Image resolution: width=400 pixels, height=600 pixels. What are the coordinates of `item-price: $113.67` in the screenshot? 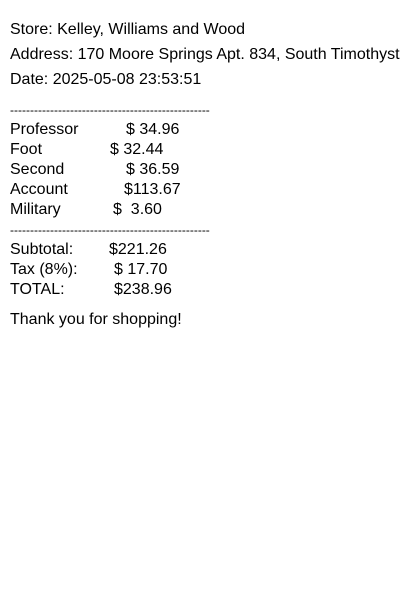 It's located at (152, 189).